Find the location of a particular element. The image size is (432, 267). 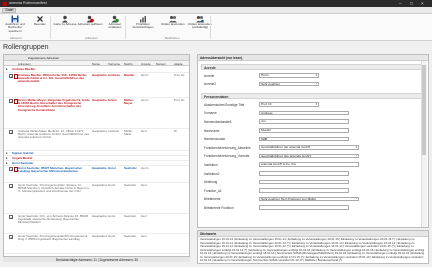

ribbon-button-label: Rollen anwenden is located at coordinates (173, 24).